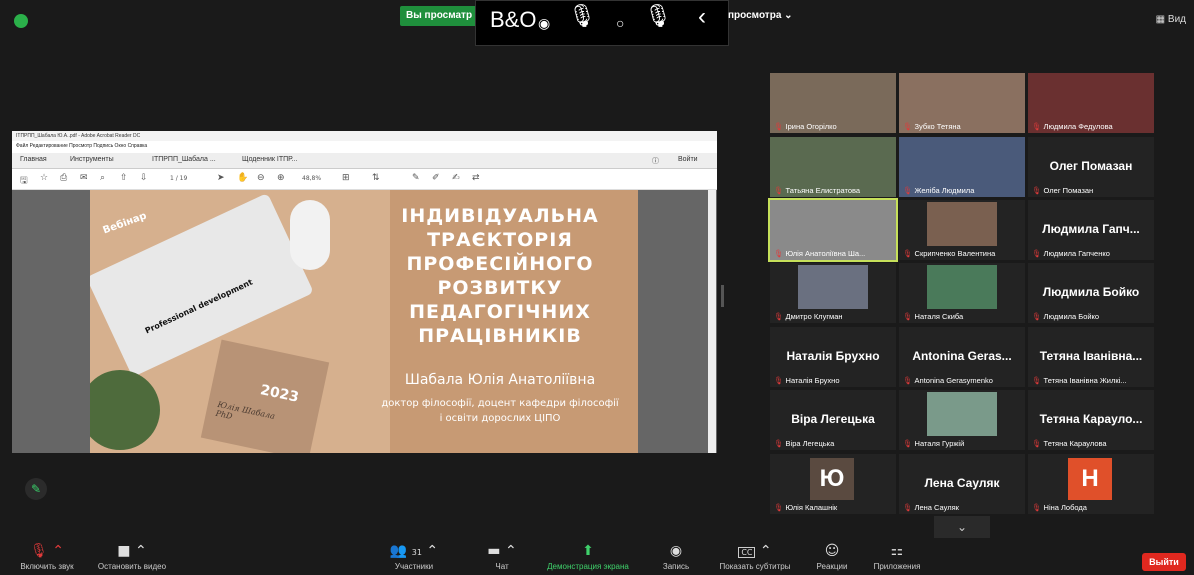  I want to click on signin-button: Войти, so click(688, 159).